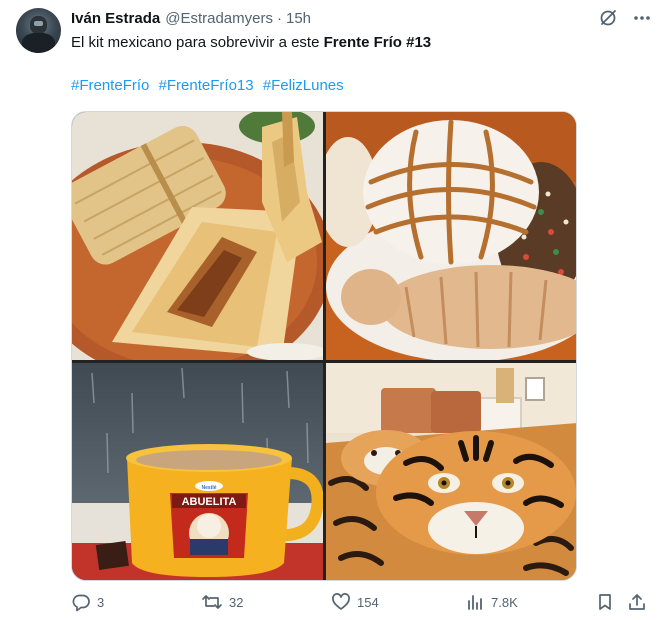 This screenshot has height=620, width=668. What do you see at coordinates (355, 602) in the screenshot?
I see `like-button: 154` at bounding box center [355, 602].